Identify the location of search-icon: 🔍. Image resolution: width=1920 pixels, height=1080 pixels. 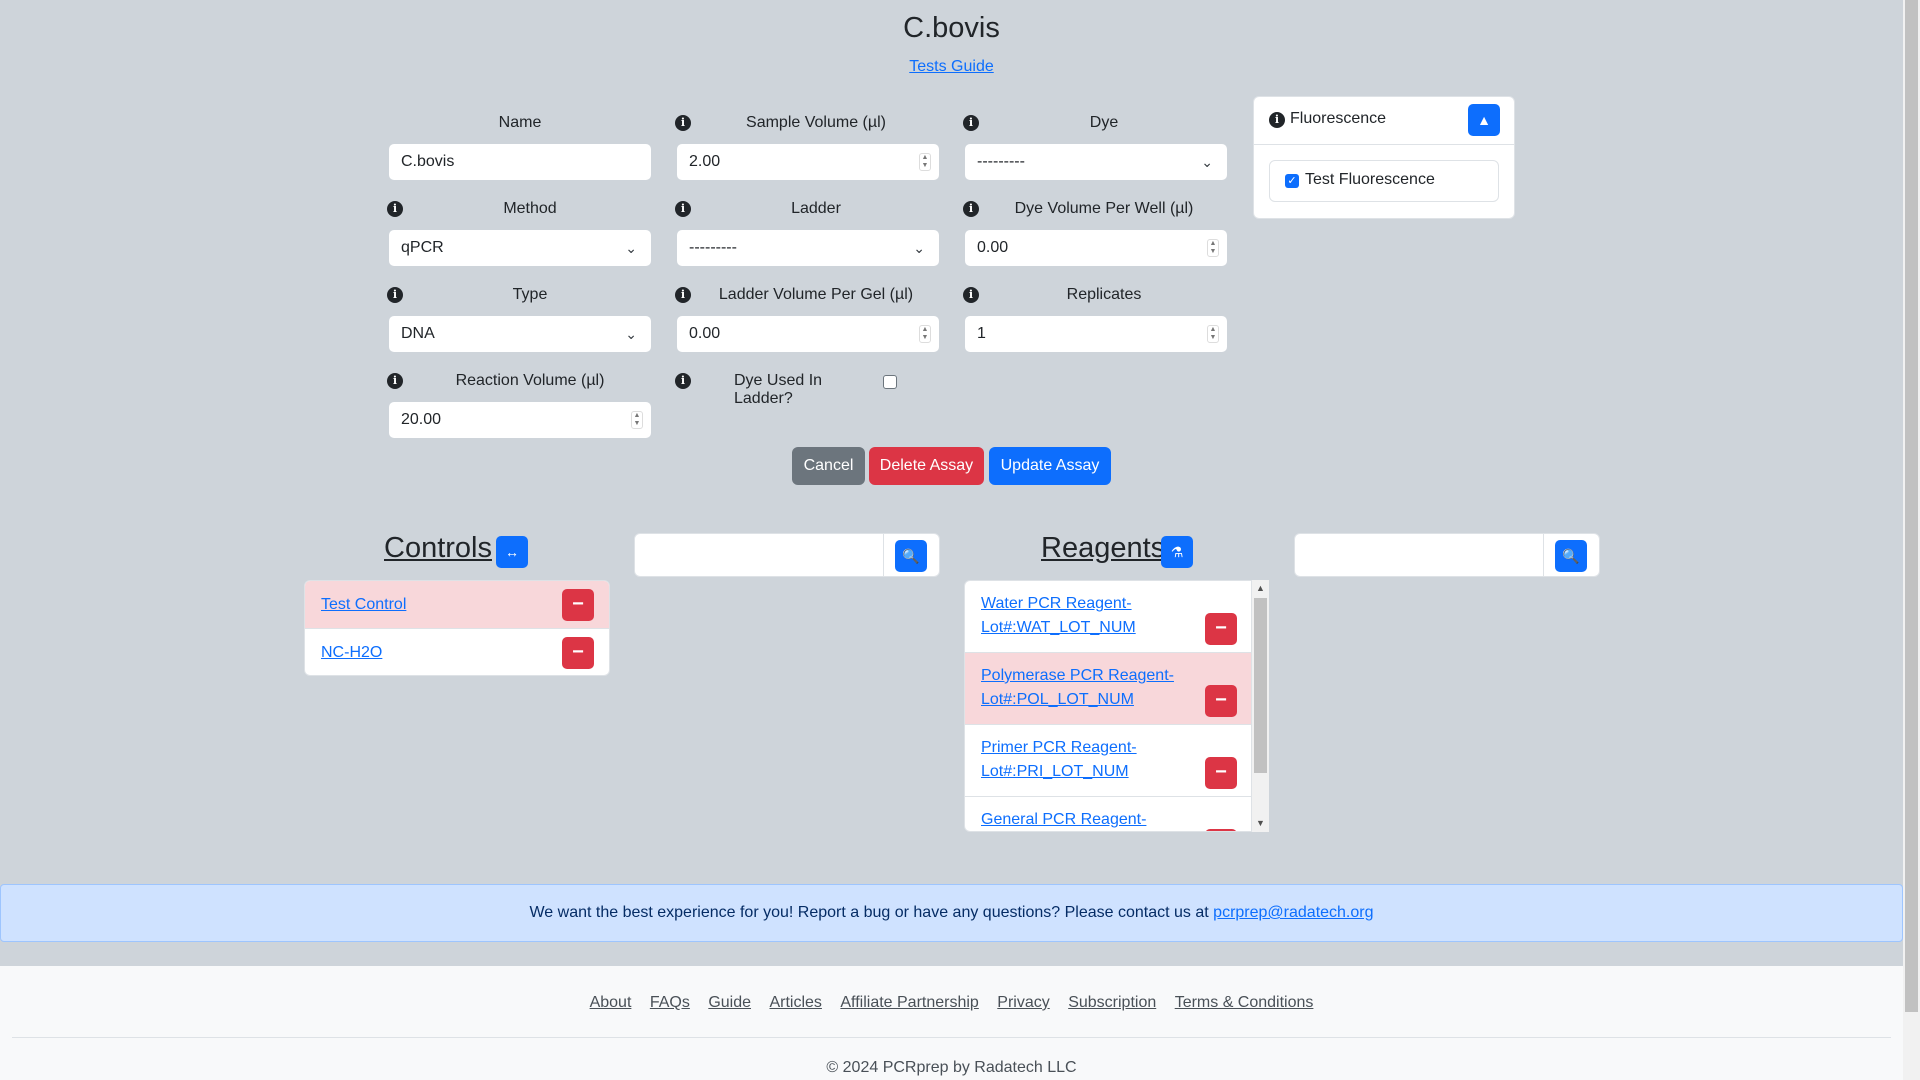
(911, 556).